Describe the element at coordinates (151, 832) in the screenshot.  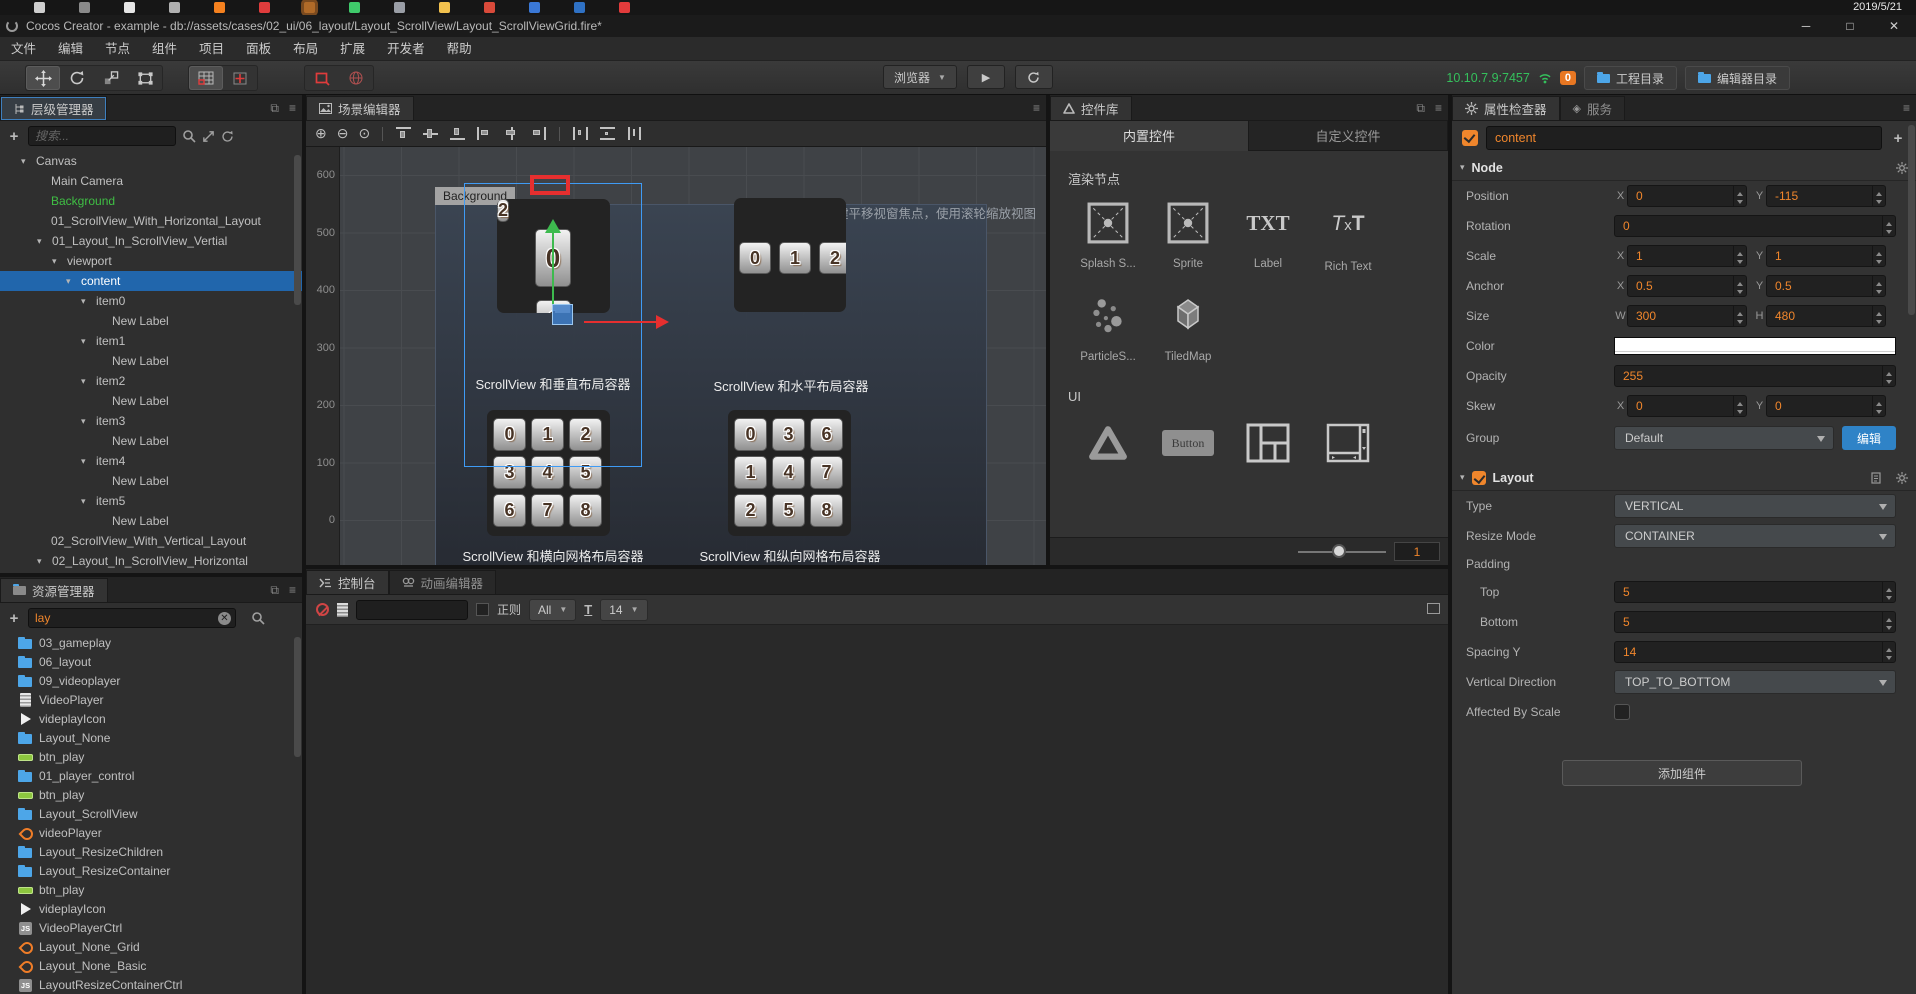
I see `asset-row: videoPlayer` at that location.